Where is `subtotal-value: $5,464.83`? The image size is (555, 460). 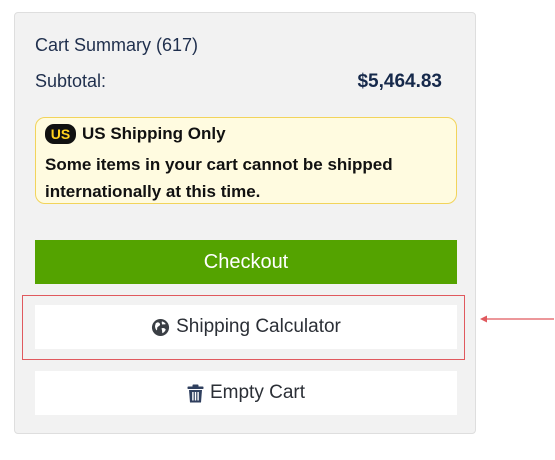 subtotal-value: $5,464.83 is located at coordinates (399, 81).